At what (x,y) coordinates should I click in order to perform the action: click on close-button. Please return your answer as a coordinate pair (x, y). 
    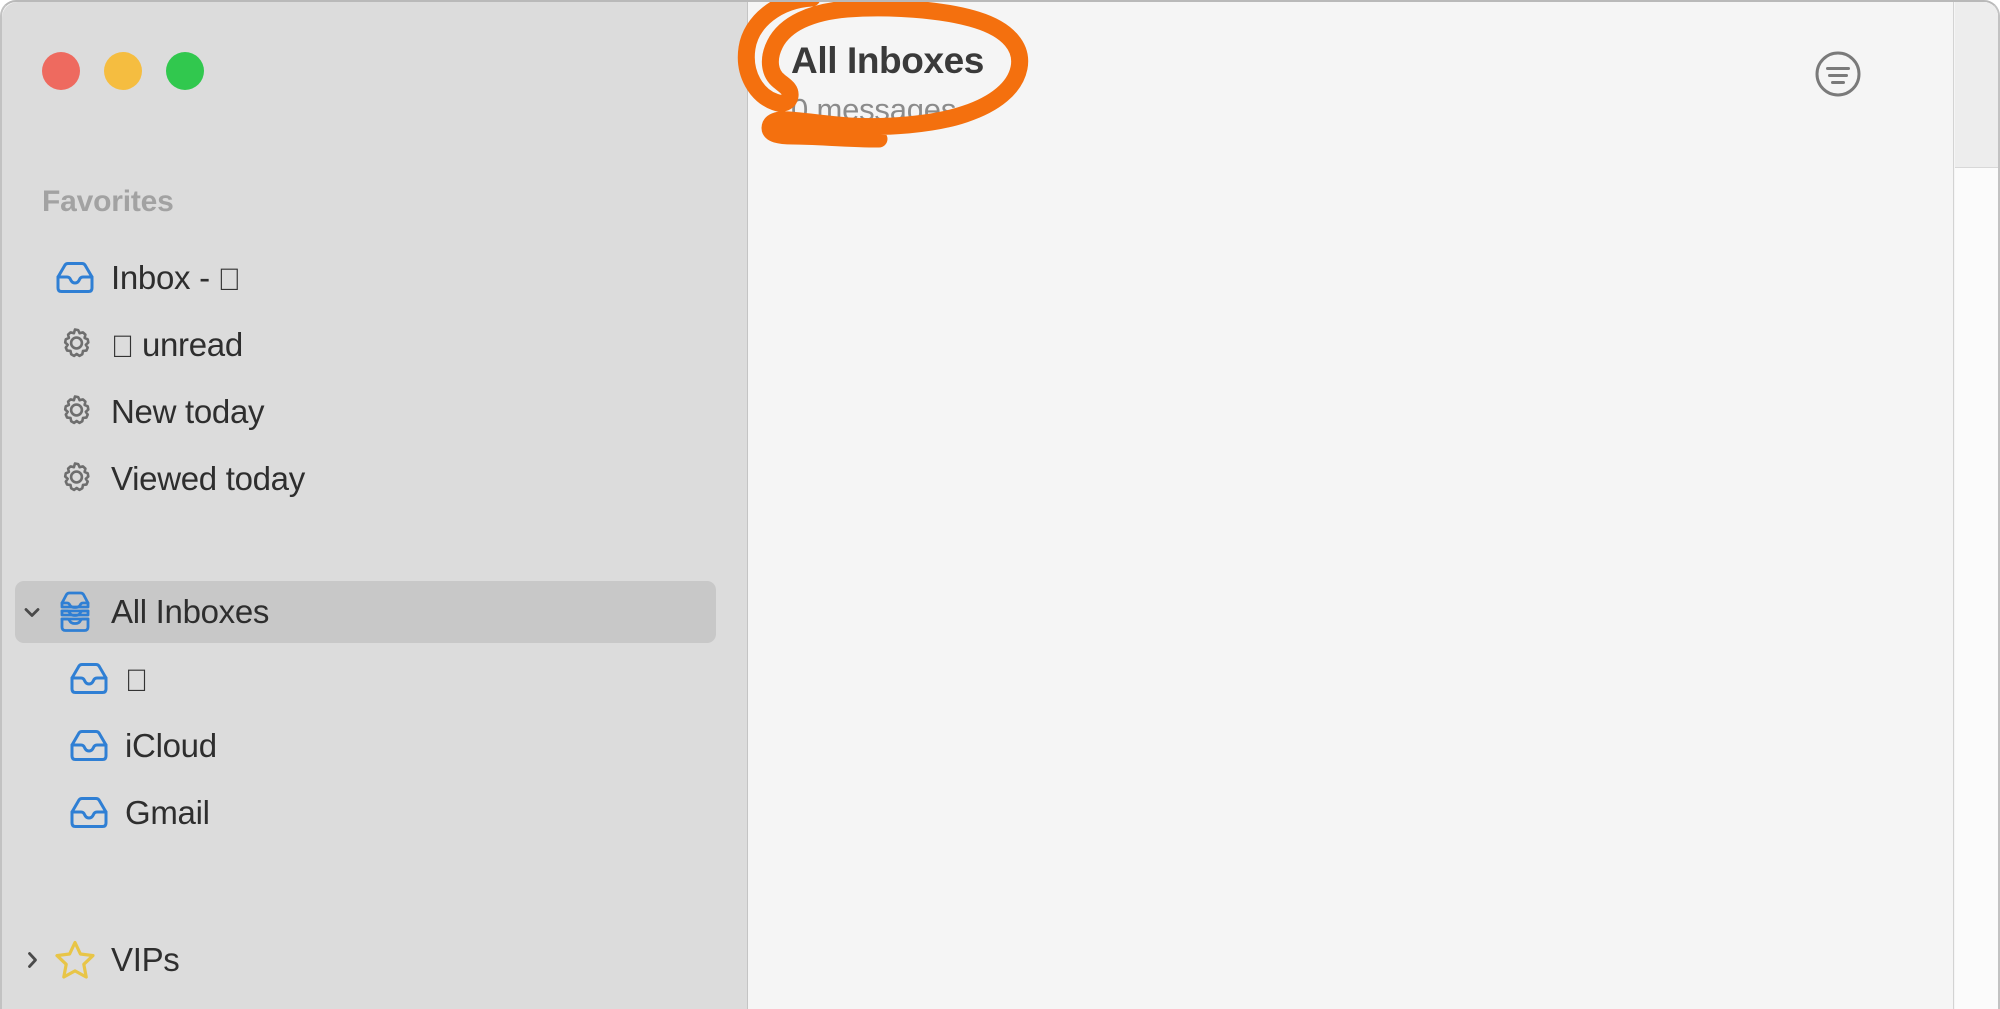
    Looking at the image, I should click on (61, 71).